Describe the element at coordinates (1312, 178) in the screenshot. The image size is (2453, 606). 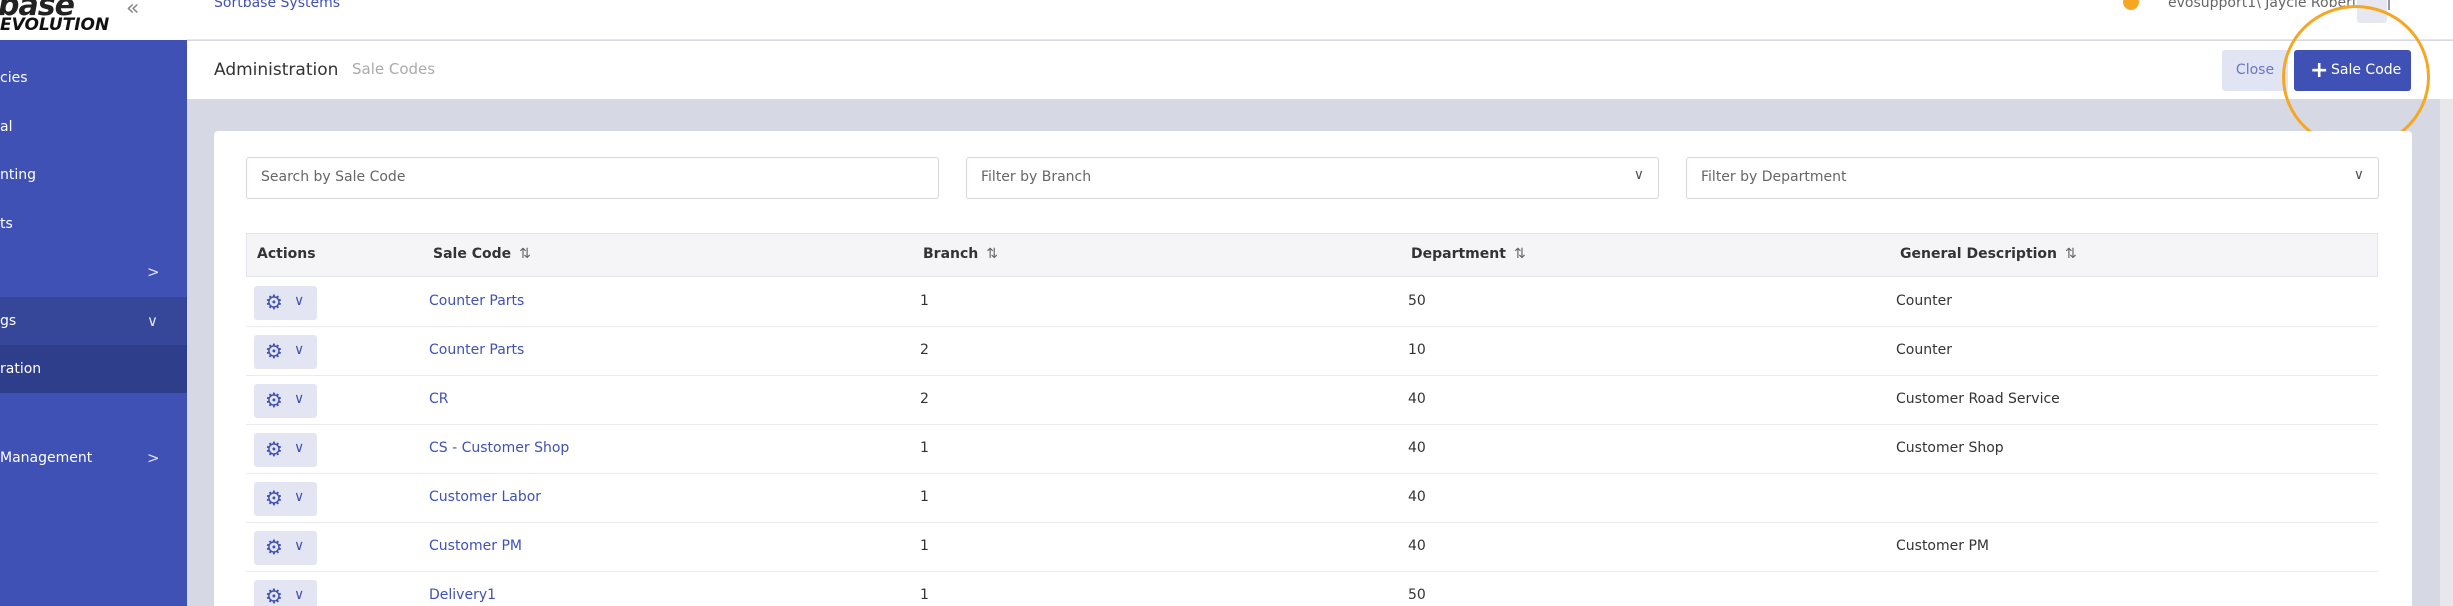
I see `branch-filter-select: Filter by Branch ∨` at that location.